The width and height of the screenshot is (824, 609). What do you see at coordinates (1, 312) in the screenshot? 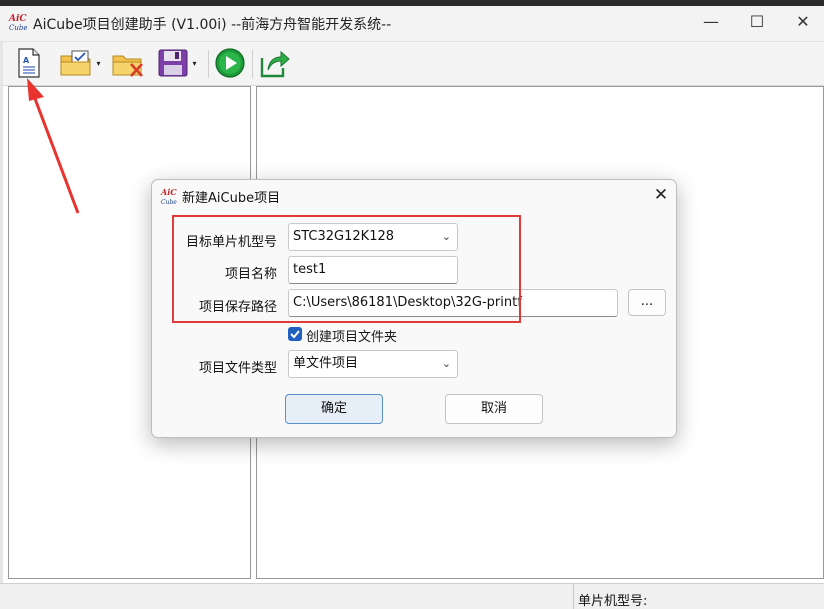
I see `window-edge` at bounding box center [1, 312].